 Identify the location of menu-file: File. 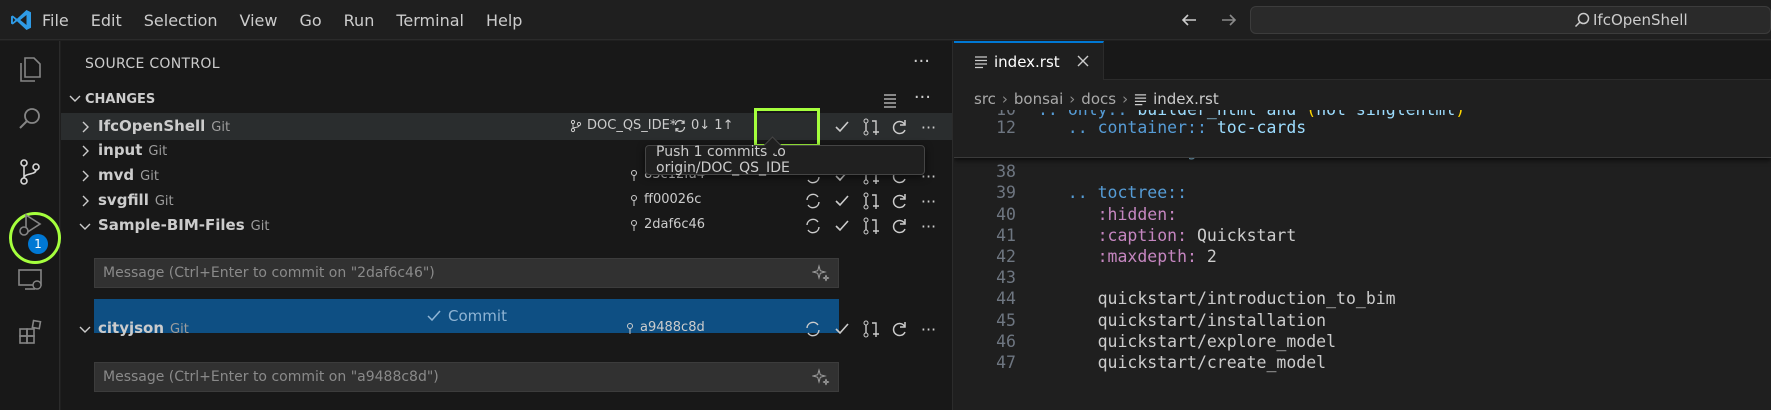
(55, 20).